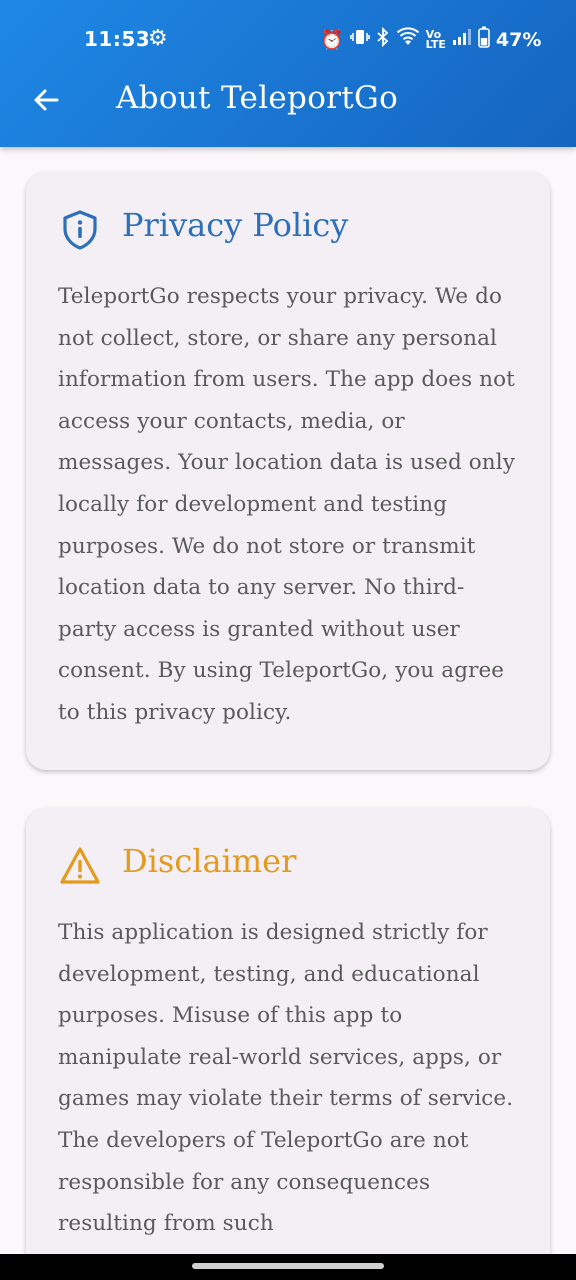 The image size is (576, 1280). I want to click on status-icons: ⏰ Vo LTE 47%, so click(430, 39).